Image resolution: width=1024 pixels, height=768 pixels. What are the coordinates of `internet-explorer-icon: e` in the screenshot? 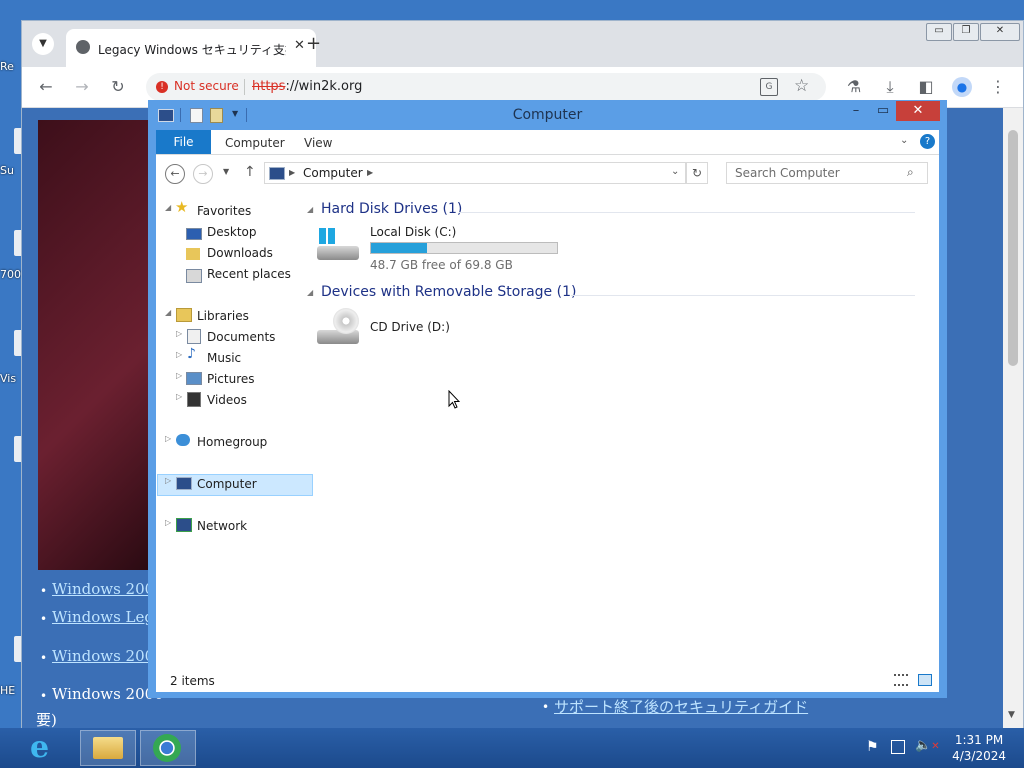 It's located at (46, 748).